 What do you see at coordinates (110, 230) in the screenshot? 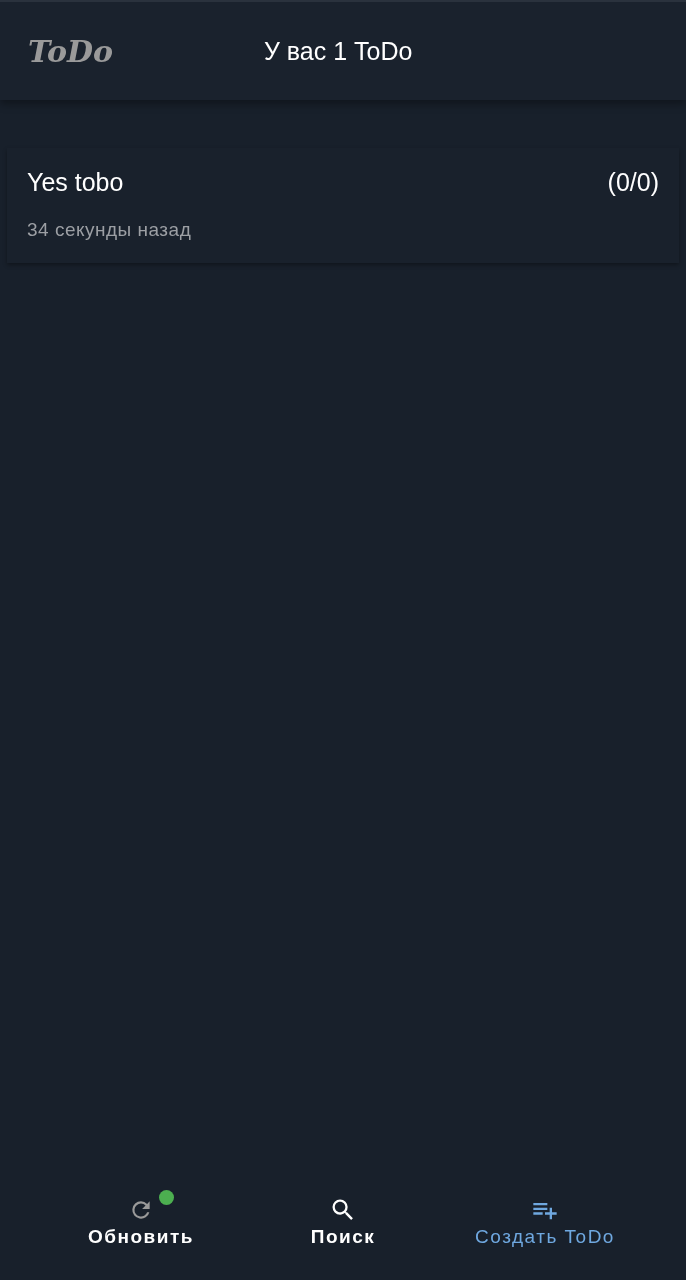
I see `todo-time: 34 секунды назад` at bounding box center [110, 230].